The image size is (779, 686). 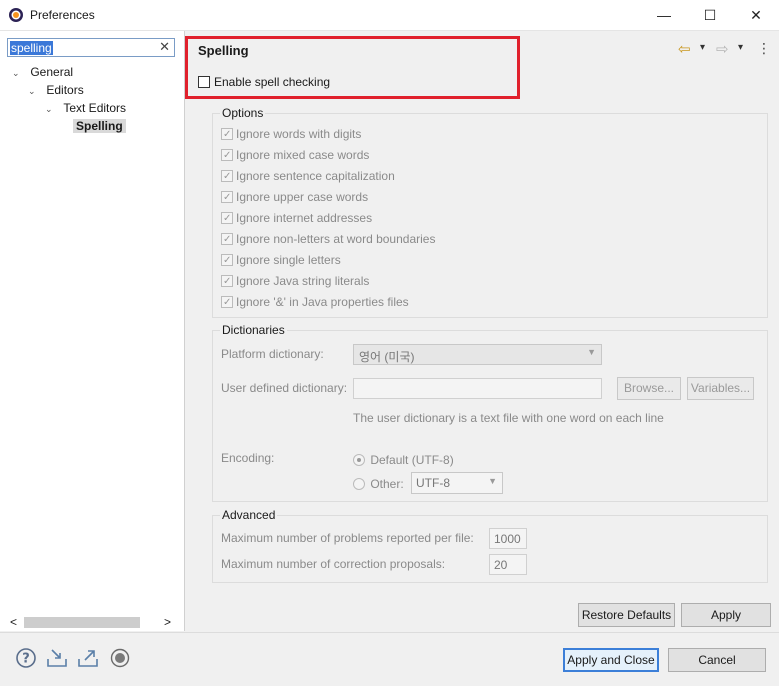 I want to click on title-bar: Preferences — ☐ ✕, so click(x=389, y=15).